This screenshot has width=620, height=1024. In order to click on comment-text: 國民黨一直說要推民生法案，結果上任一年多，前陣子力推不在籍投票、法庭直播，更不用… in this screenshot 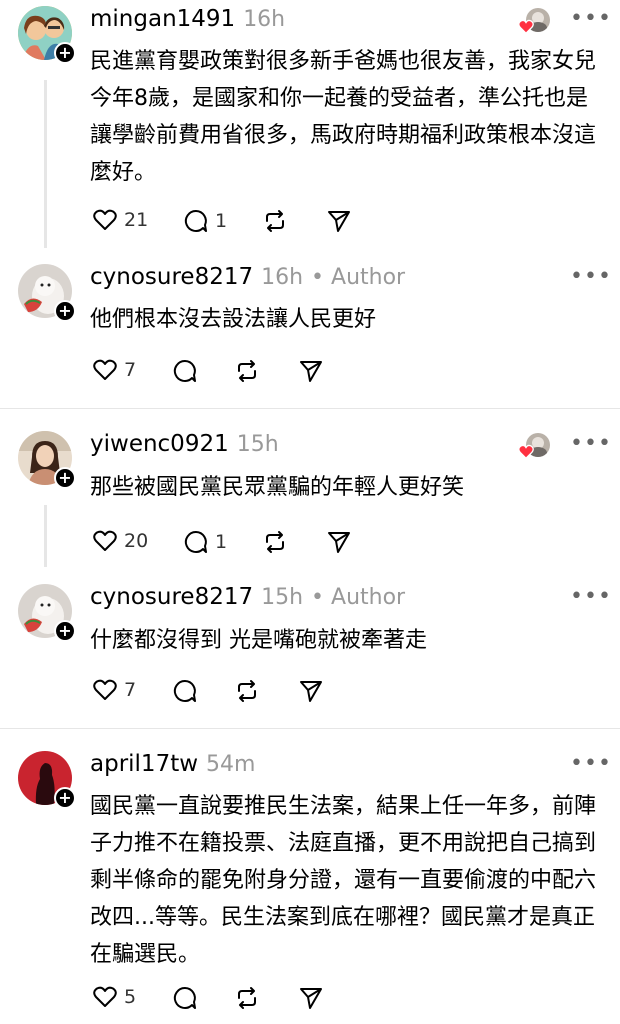, I will do `click(343, 880)`.